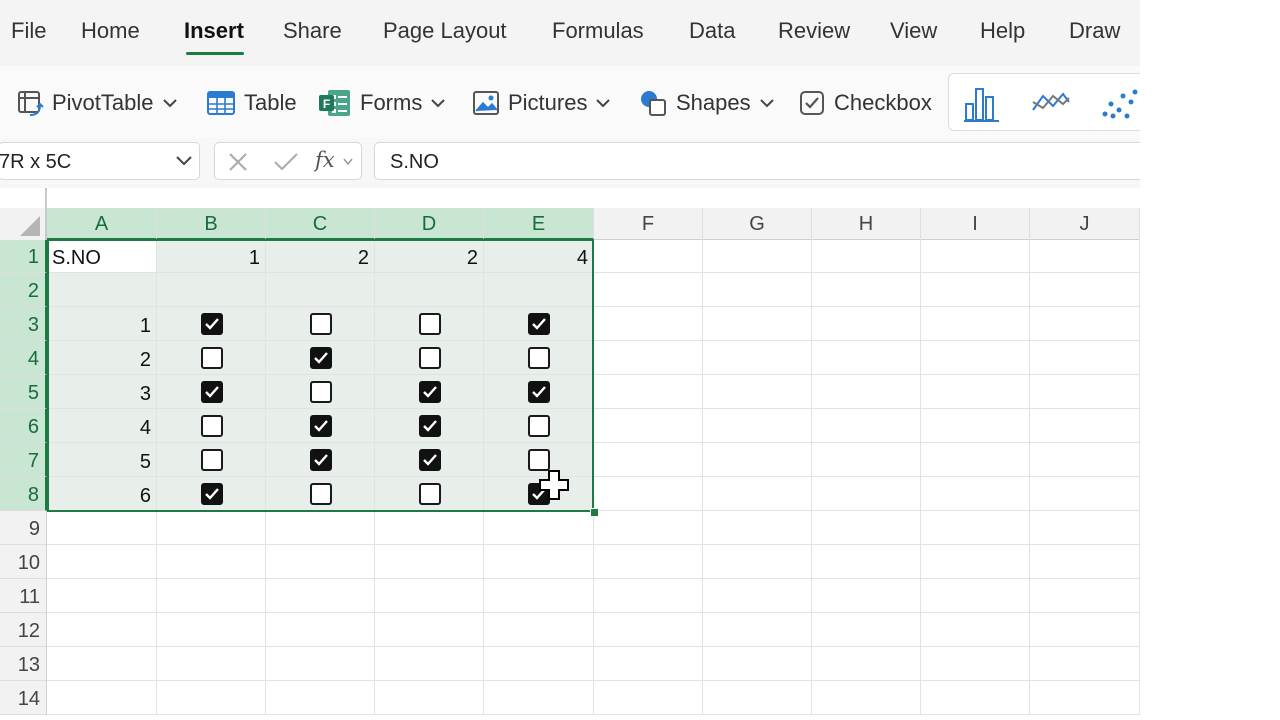 The height and width of the screenshot is (720, 1280). Describe the element at coordinates (648, 256) in the screenshot. I see `cell-f1` at that location.